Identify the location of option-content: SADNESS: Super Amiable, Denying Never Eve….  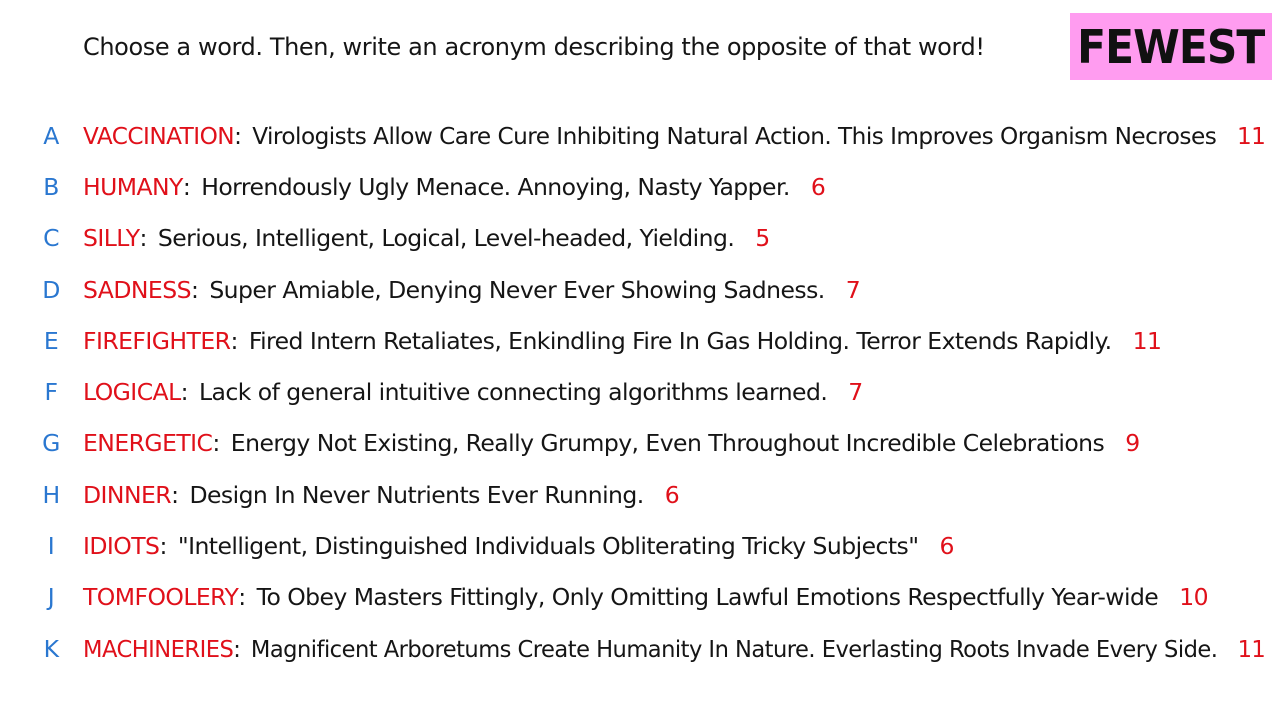
(472, 289).